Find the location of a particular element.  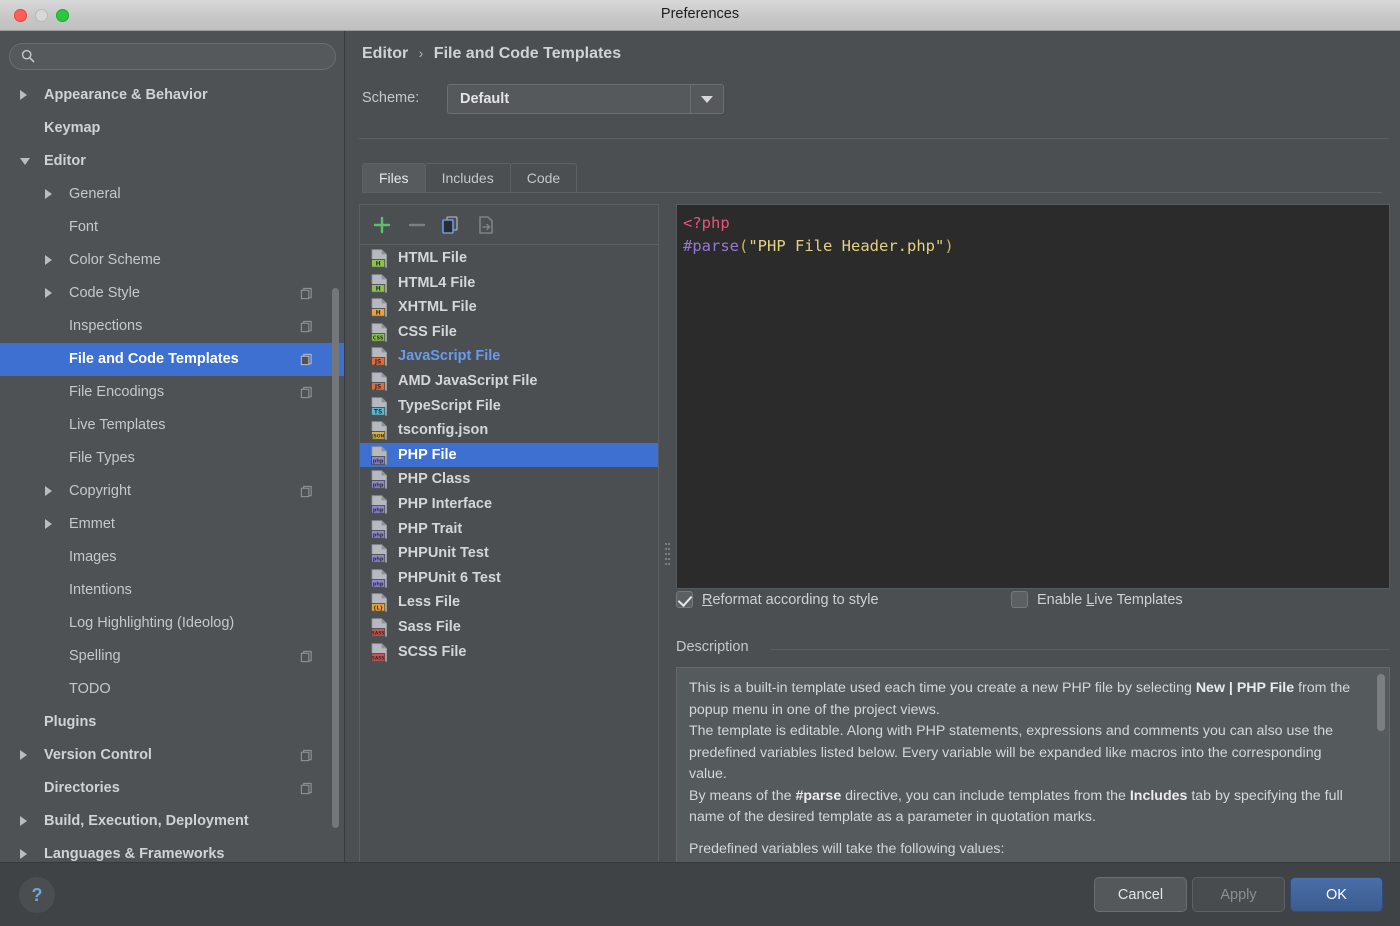

checkbox-reformat-according-to-style: Reformat according to style is located at coordinates (777, 599).